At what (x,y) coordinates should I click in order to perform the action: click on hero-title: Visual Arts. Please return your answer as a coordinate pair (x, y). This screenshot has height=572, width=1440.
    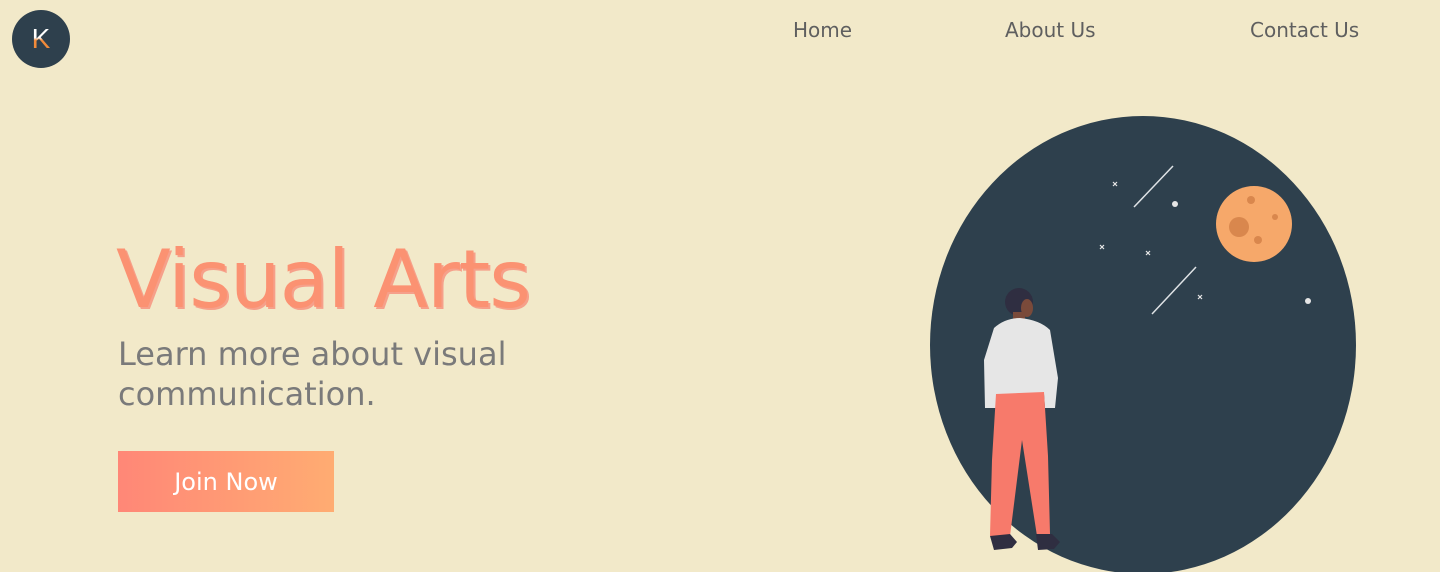
    Looking at the image, I should click on (323, 279).